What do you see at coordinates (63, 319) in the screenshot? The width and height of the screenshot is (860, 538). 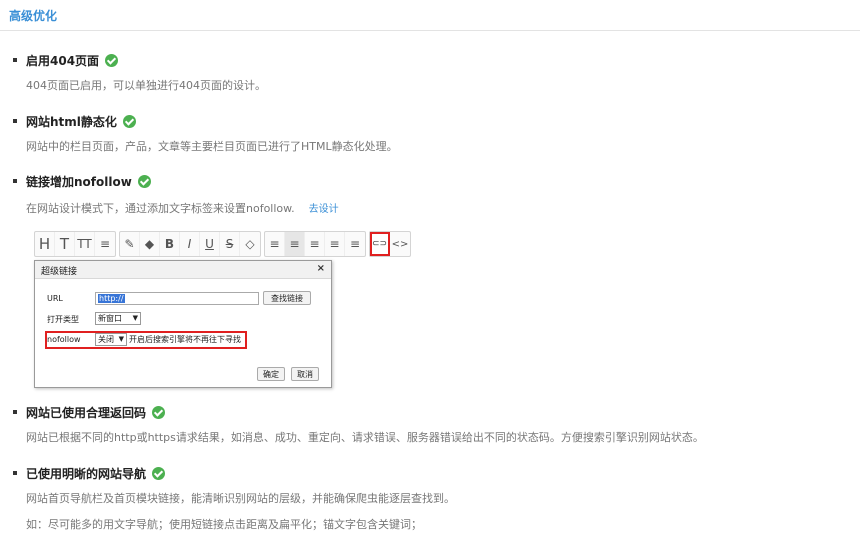 I see `open-type-label: 打开类型` at bounding box center [63, 319].